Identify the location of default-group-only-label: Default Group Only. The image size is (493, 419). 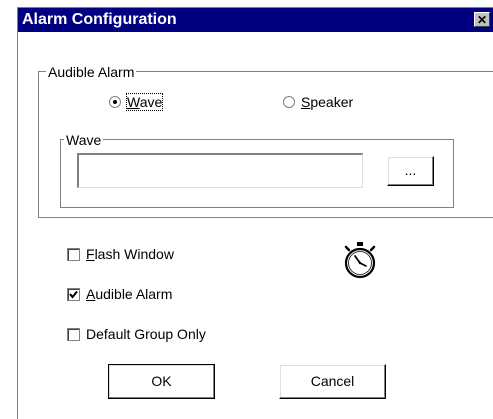
(146, 334).